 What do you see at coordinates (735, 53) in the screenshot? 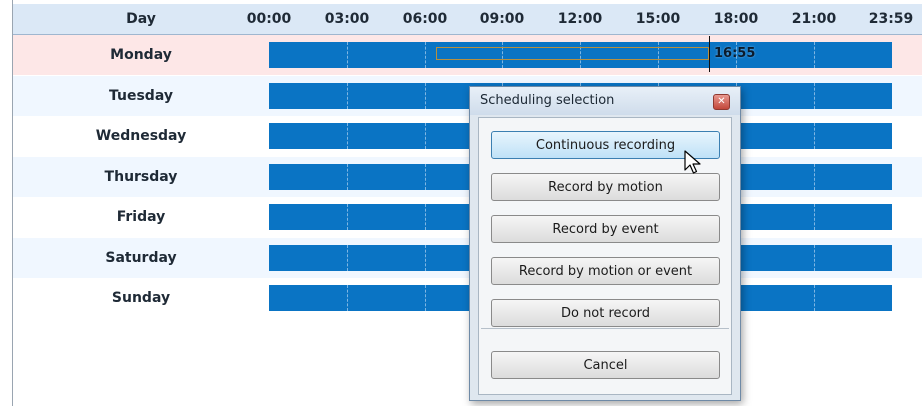
I see `cursor-time-label: 16:55` at bounding box center [735, 53].